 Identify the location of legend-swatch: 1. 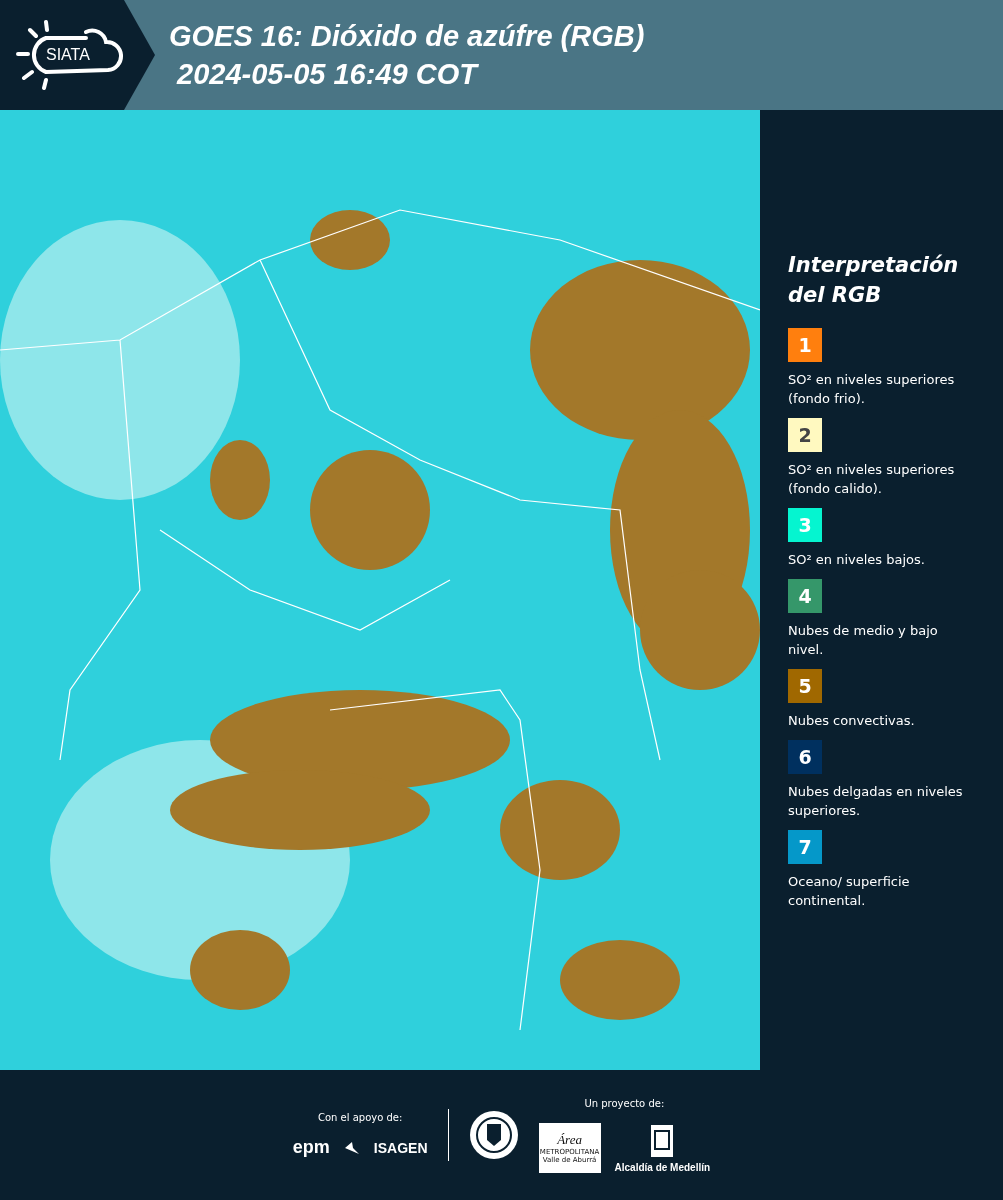
(805, 345).